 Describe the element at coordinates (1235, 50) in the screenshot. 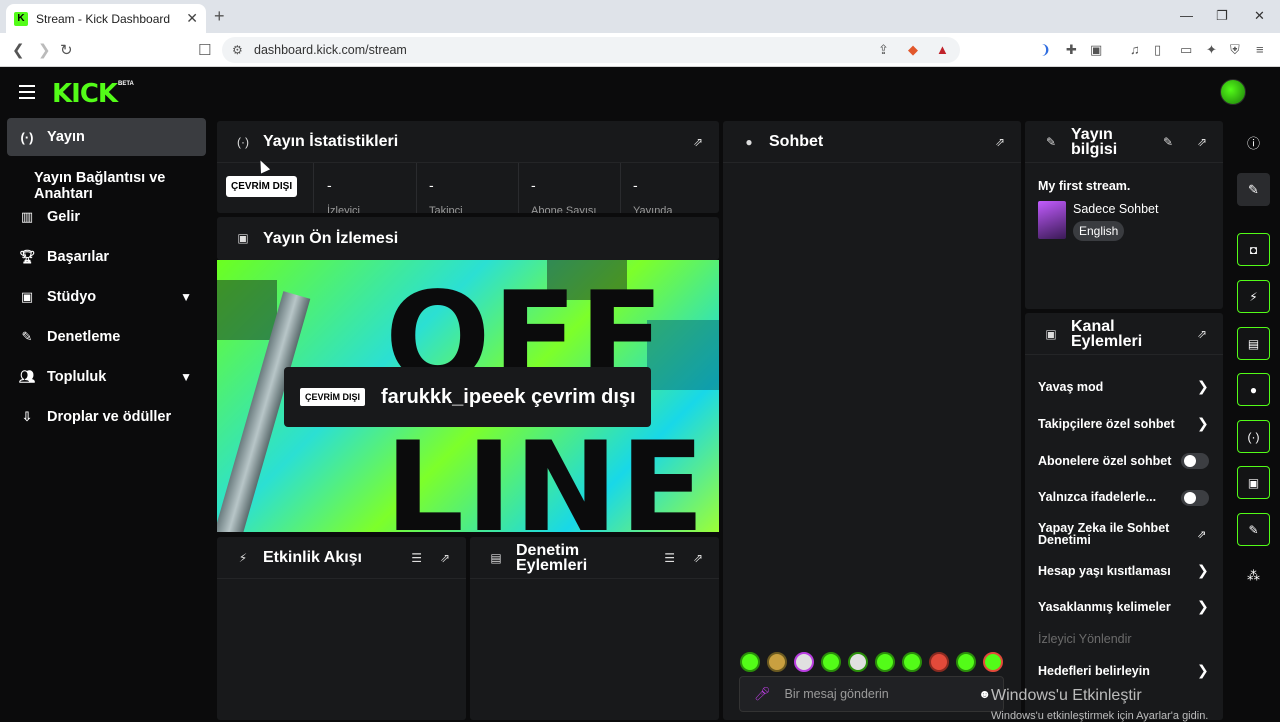

I see `vpn-icon: ⛨` at that location.